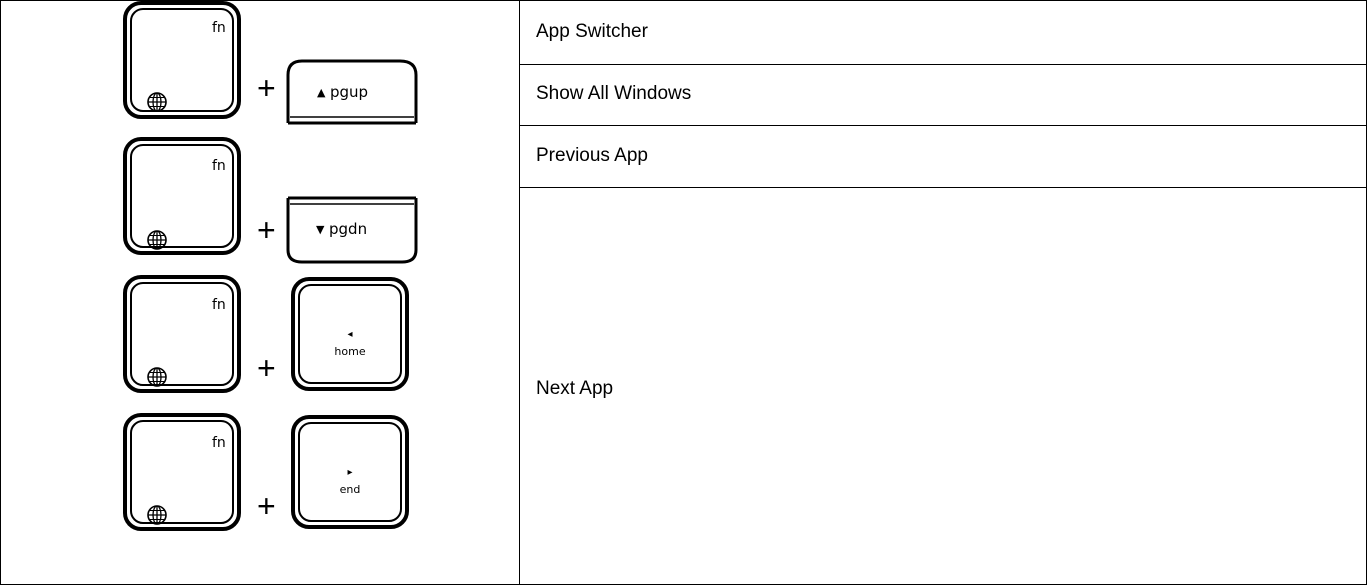 The width and height of the screenshot is (1368, 586). I want to click on pgup-key: ▲ pgup, so click(352, 92).